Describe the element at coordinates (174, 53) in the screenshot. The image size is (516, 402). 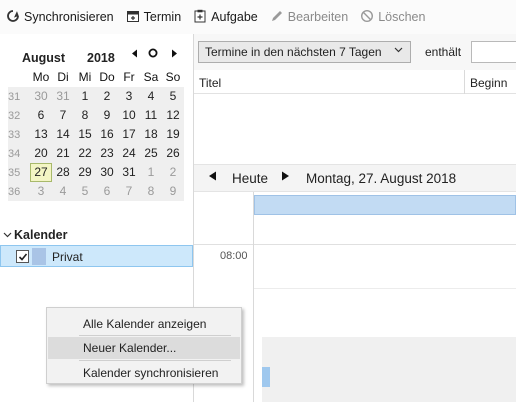
I see `mini-calendar-next-button` at that location.